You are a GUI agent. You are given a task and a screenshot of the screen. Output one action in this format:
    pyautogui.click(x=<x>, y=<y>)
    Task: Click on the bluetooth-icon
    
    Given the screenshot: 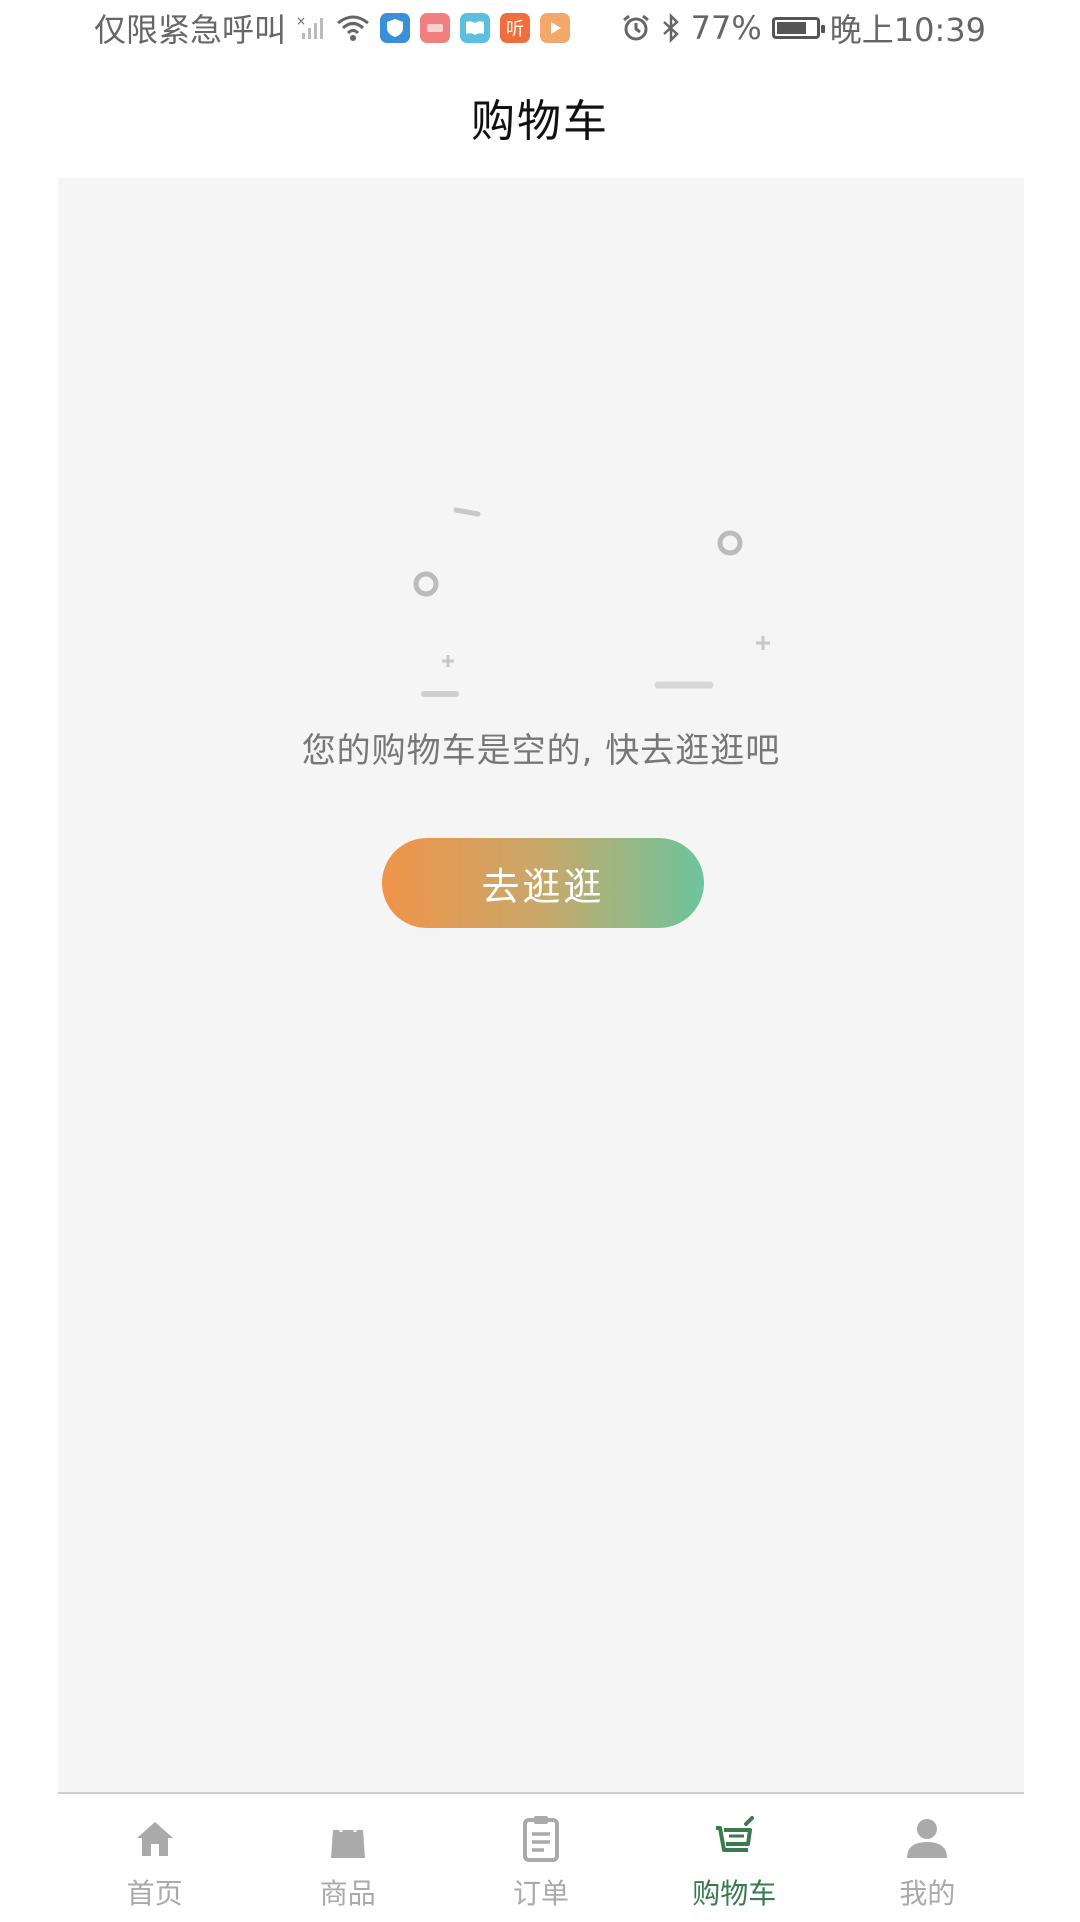 What is the action you would take?
    pyautogui.click(x=671, y=28)
    